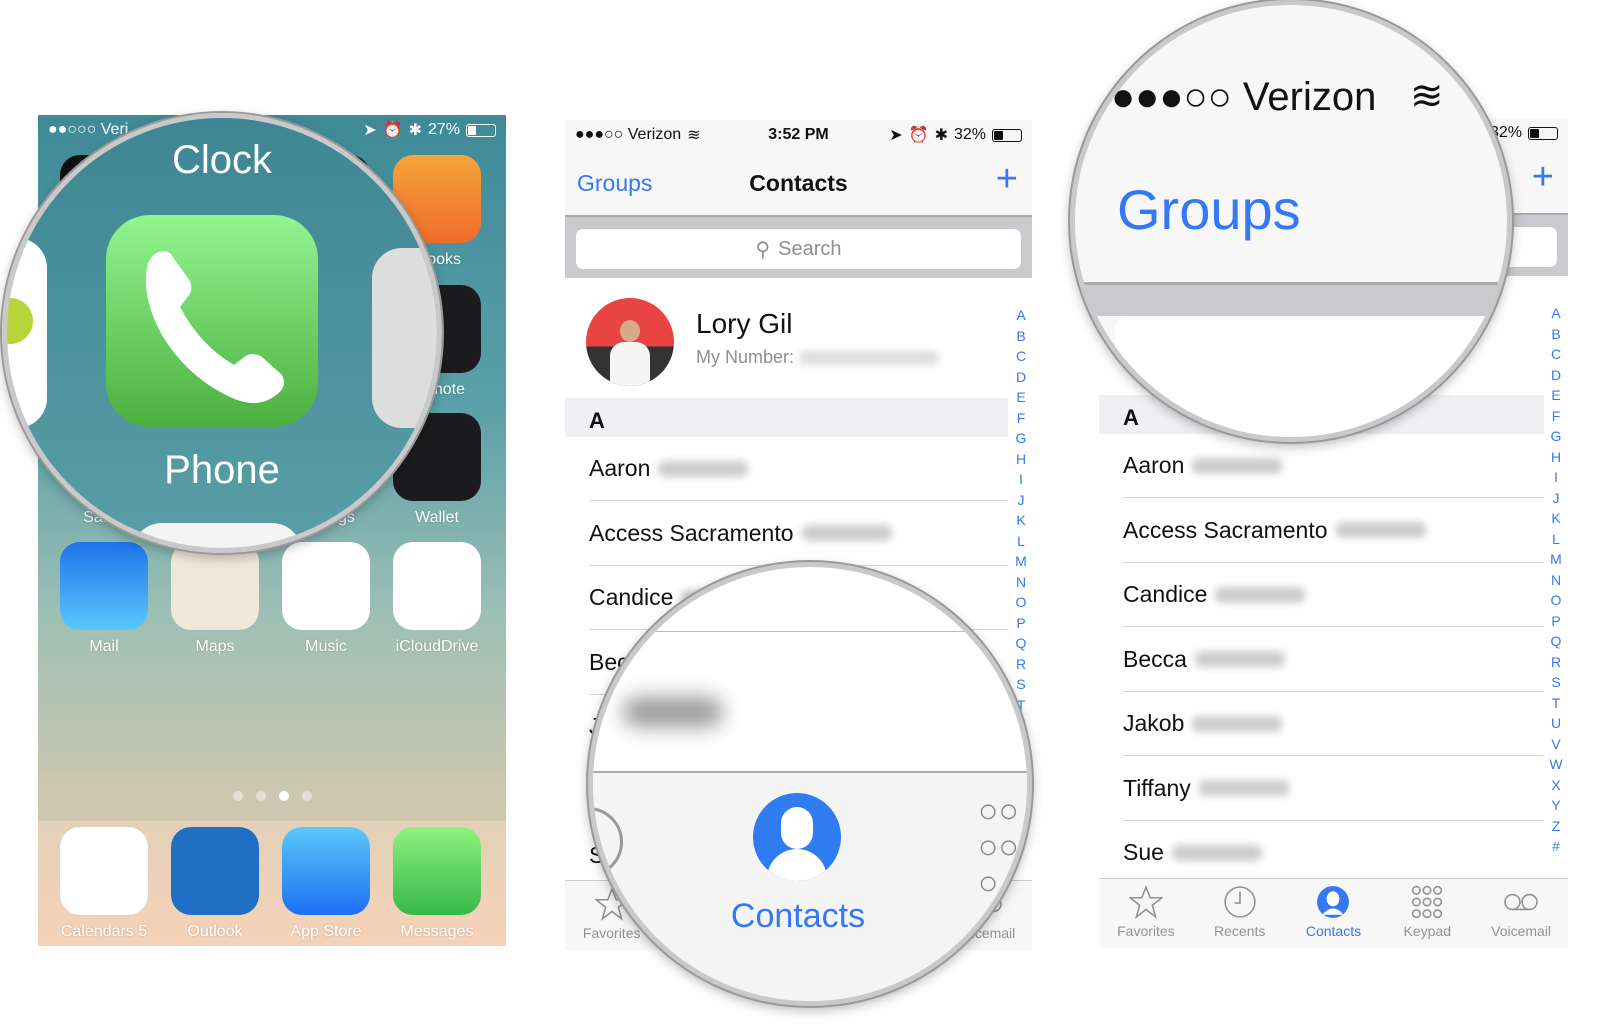 The image size is (1600, 1024). I want to click on keypad-icon, so click(1427, 902).